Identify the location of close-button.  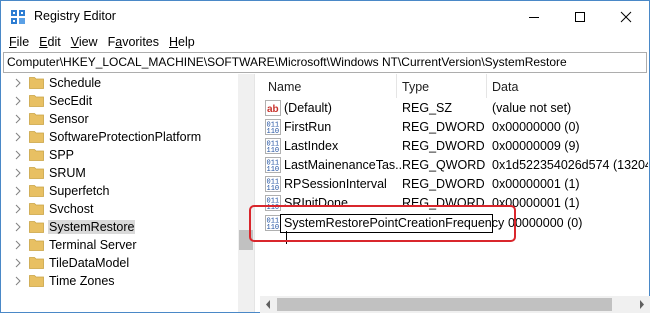
(626, 16).